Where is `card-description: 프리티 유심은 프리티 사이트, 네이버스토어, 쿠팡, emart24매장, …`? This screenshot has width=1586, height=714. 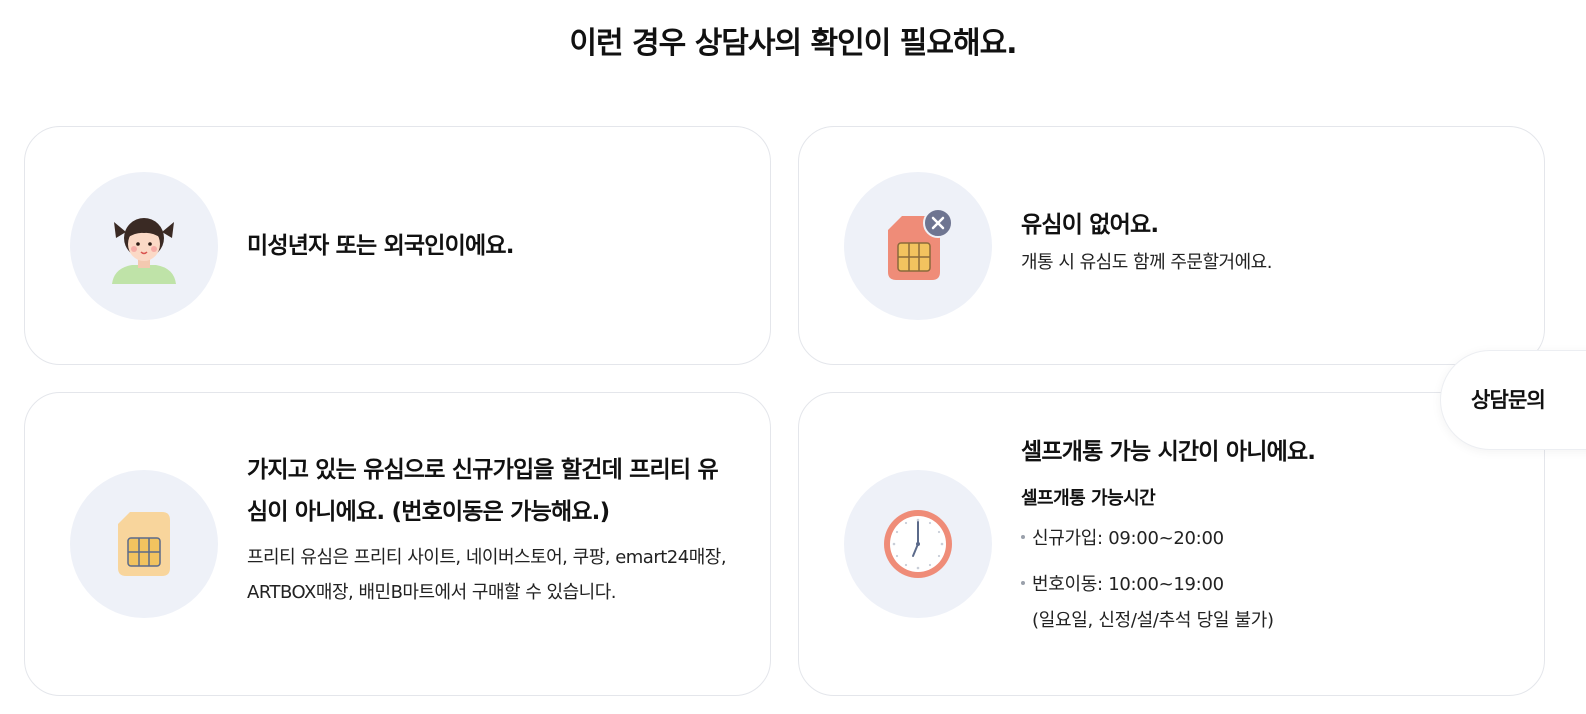
card-description: 프리티 유심은 프리티 사이트, 네이버스토어, 쿠팡, emart24매장, … is located at coordinates (487, 575).